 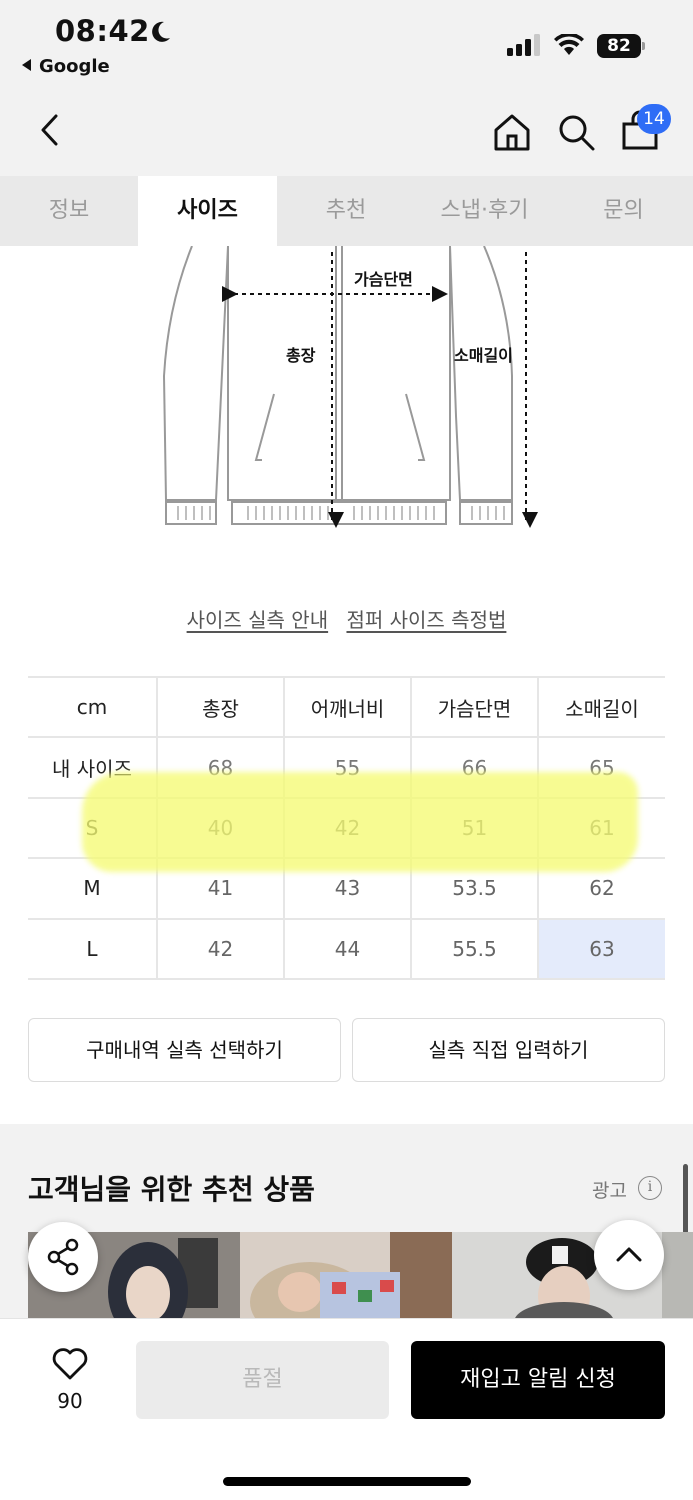 What do you see at coordinates (258, 620) in the screenshot?
I see `size-guide-link: 사이즈 실측 안내` at bounding box center [258, 620].